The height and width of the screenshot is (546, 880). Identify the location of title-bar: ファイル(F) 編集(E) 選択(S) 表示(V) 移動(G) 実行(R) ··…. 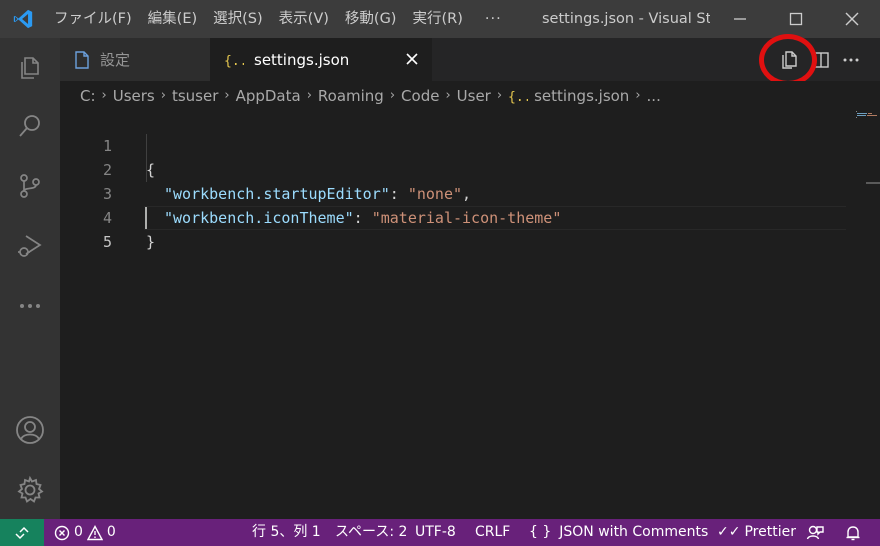
(440, 19).